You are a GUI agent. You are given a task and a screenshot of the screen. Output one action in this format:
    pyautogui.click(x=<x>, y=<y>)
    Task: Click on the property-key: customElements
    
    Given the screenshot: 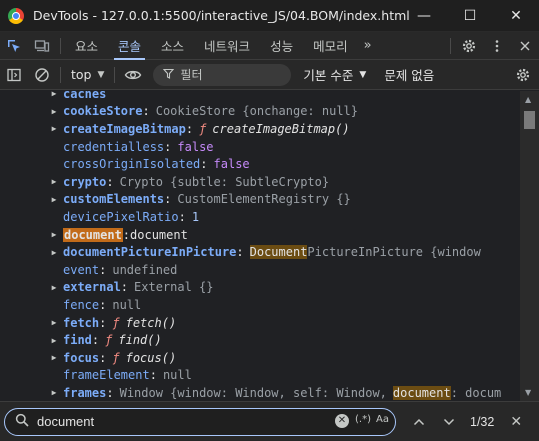 What is the action you would take?
    pyautogui.click(x=114, y=199)
    